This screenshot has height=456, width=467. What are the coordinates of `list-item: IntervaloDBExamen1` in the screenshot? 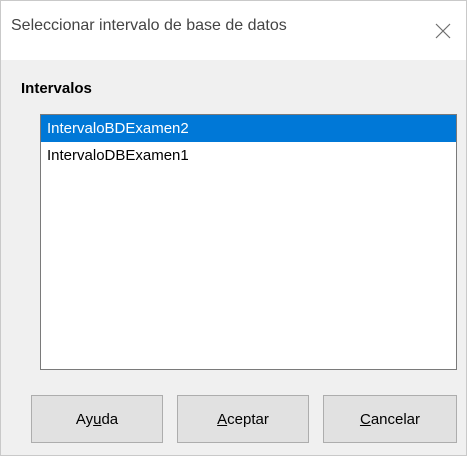 It's located at (248, 155).